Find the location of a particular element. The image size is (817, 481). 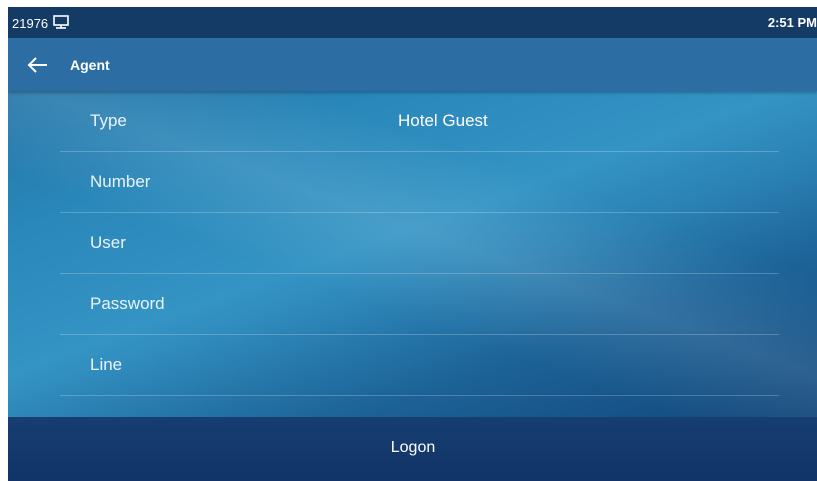

type-label: Type is located at coordinates (108, 120).